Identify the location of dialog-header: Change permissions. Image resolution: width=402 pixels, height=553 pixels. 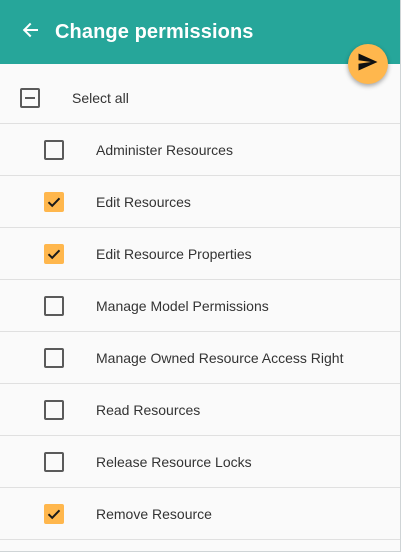
(200, 32).